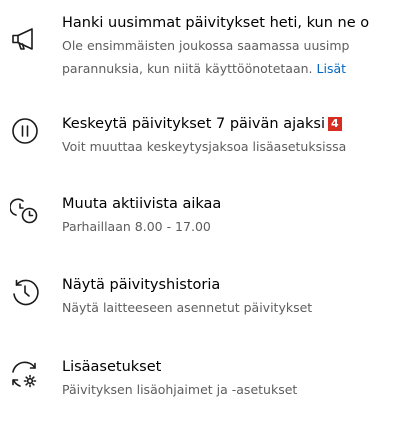 The image size is (407, 427). I want to click on item-title: Keskeytä päivitykset 7 päivän ajaksi 4, so click(202, 124).